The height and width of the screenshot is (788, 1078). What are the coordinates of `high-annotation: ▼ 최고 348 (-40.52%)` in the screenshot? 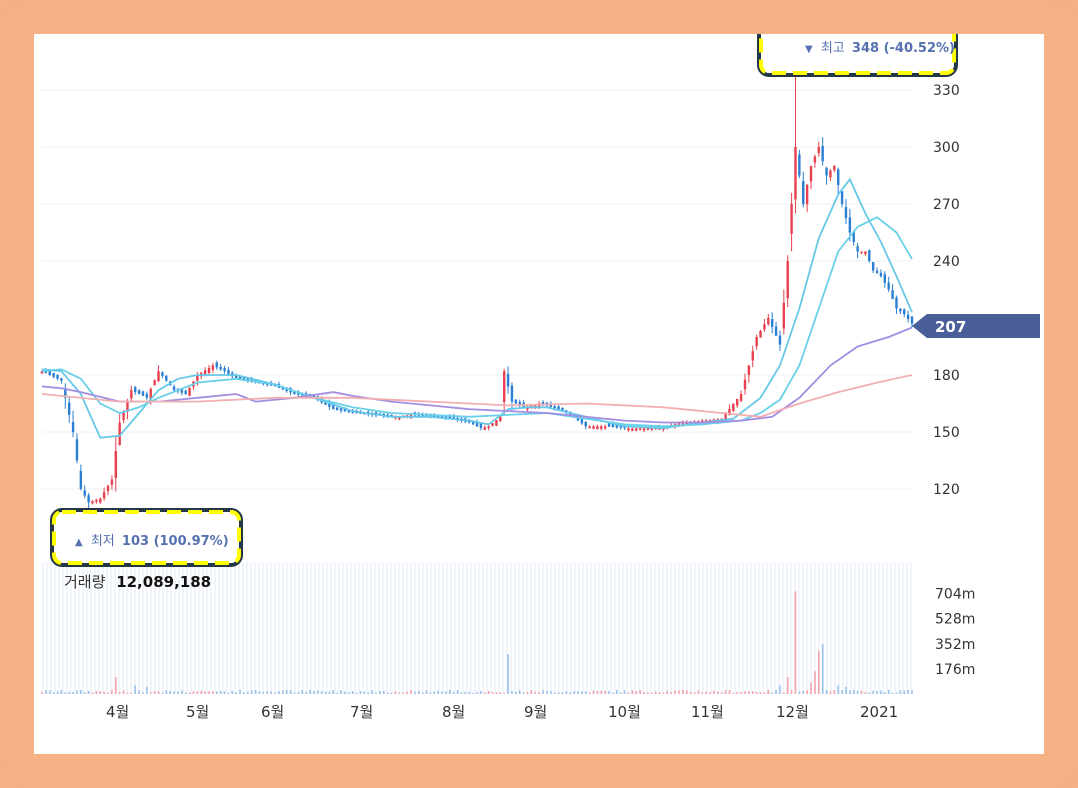 It's located at (857, 46).